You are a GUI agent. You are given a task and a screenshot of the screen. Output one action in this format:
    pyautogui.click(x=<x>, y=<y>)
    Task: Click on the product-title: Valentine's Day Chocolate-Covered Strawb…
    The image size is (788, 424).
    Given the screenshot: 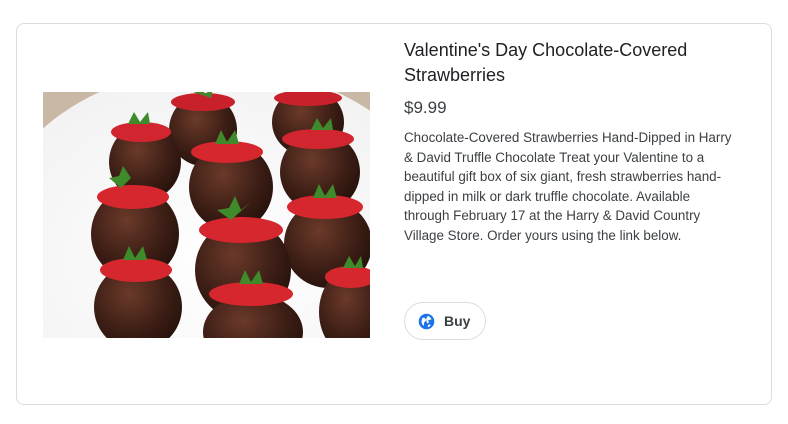 What is the action you would take?
    pyautogui.click(x=569, y=63)
    